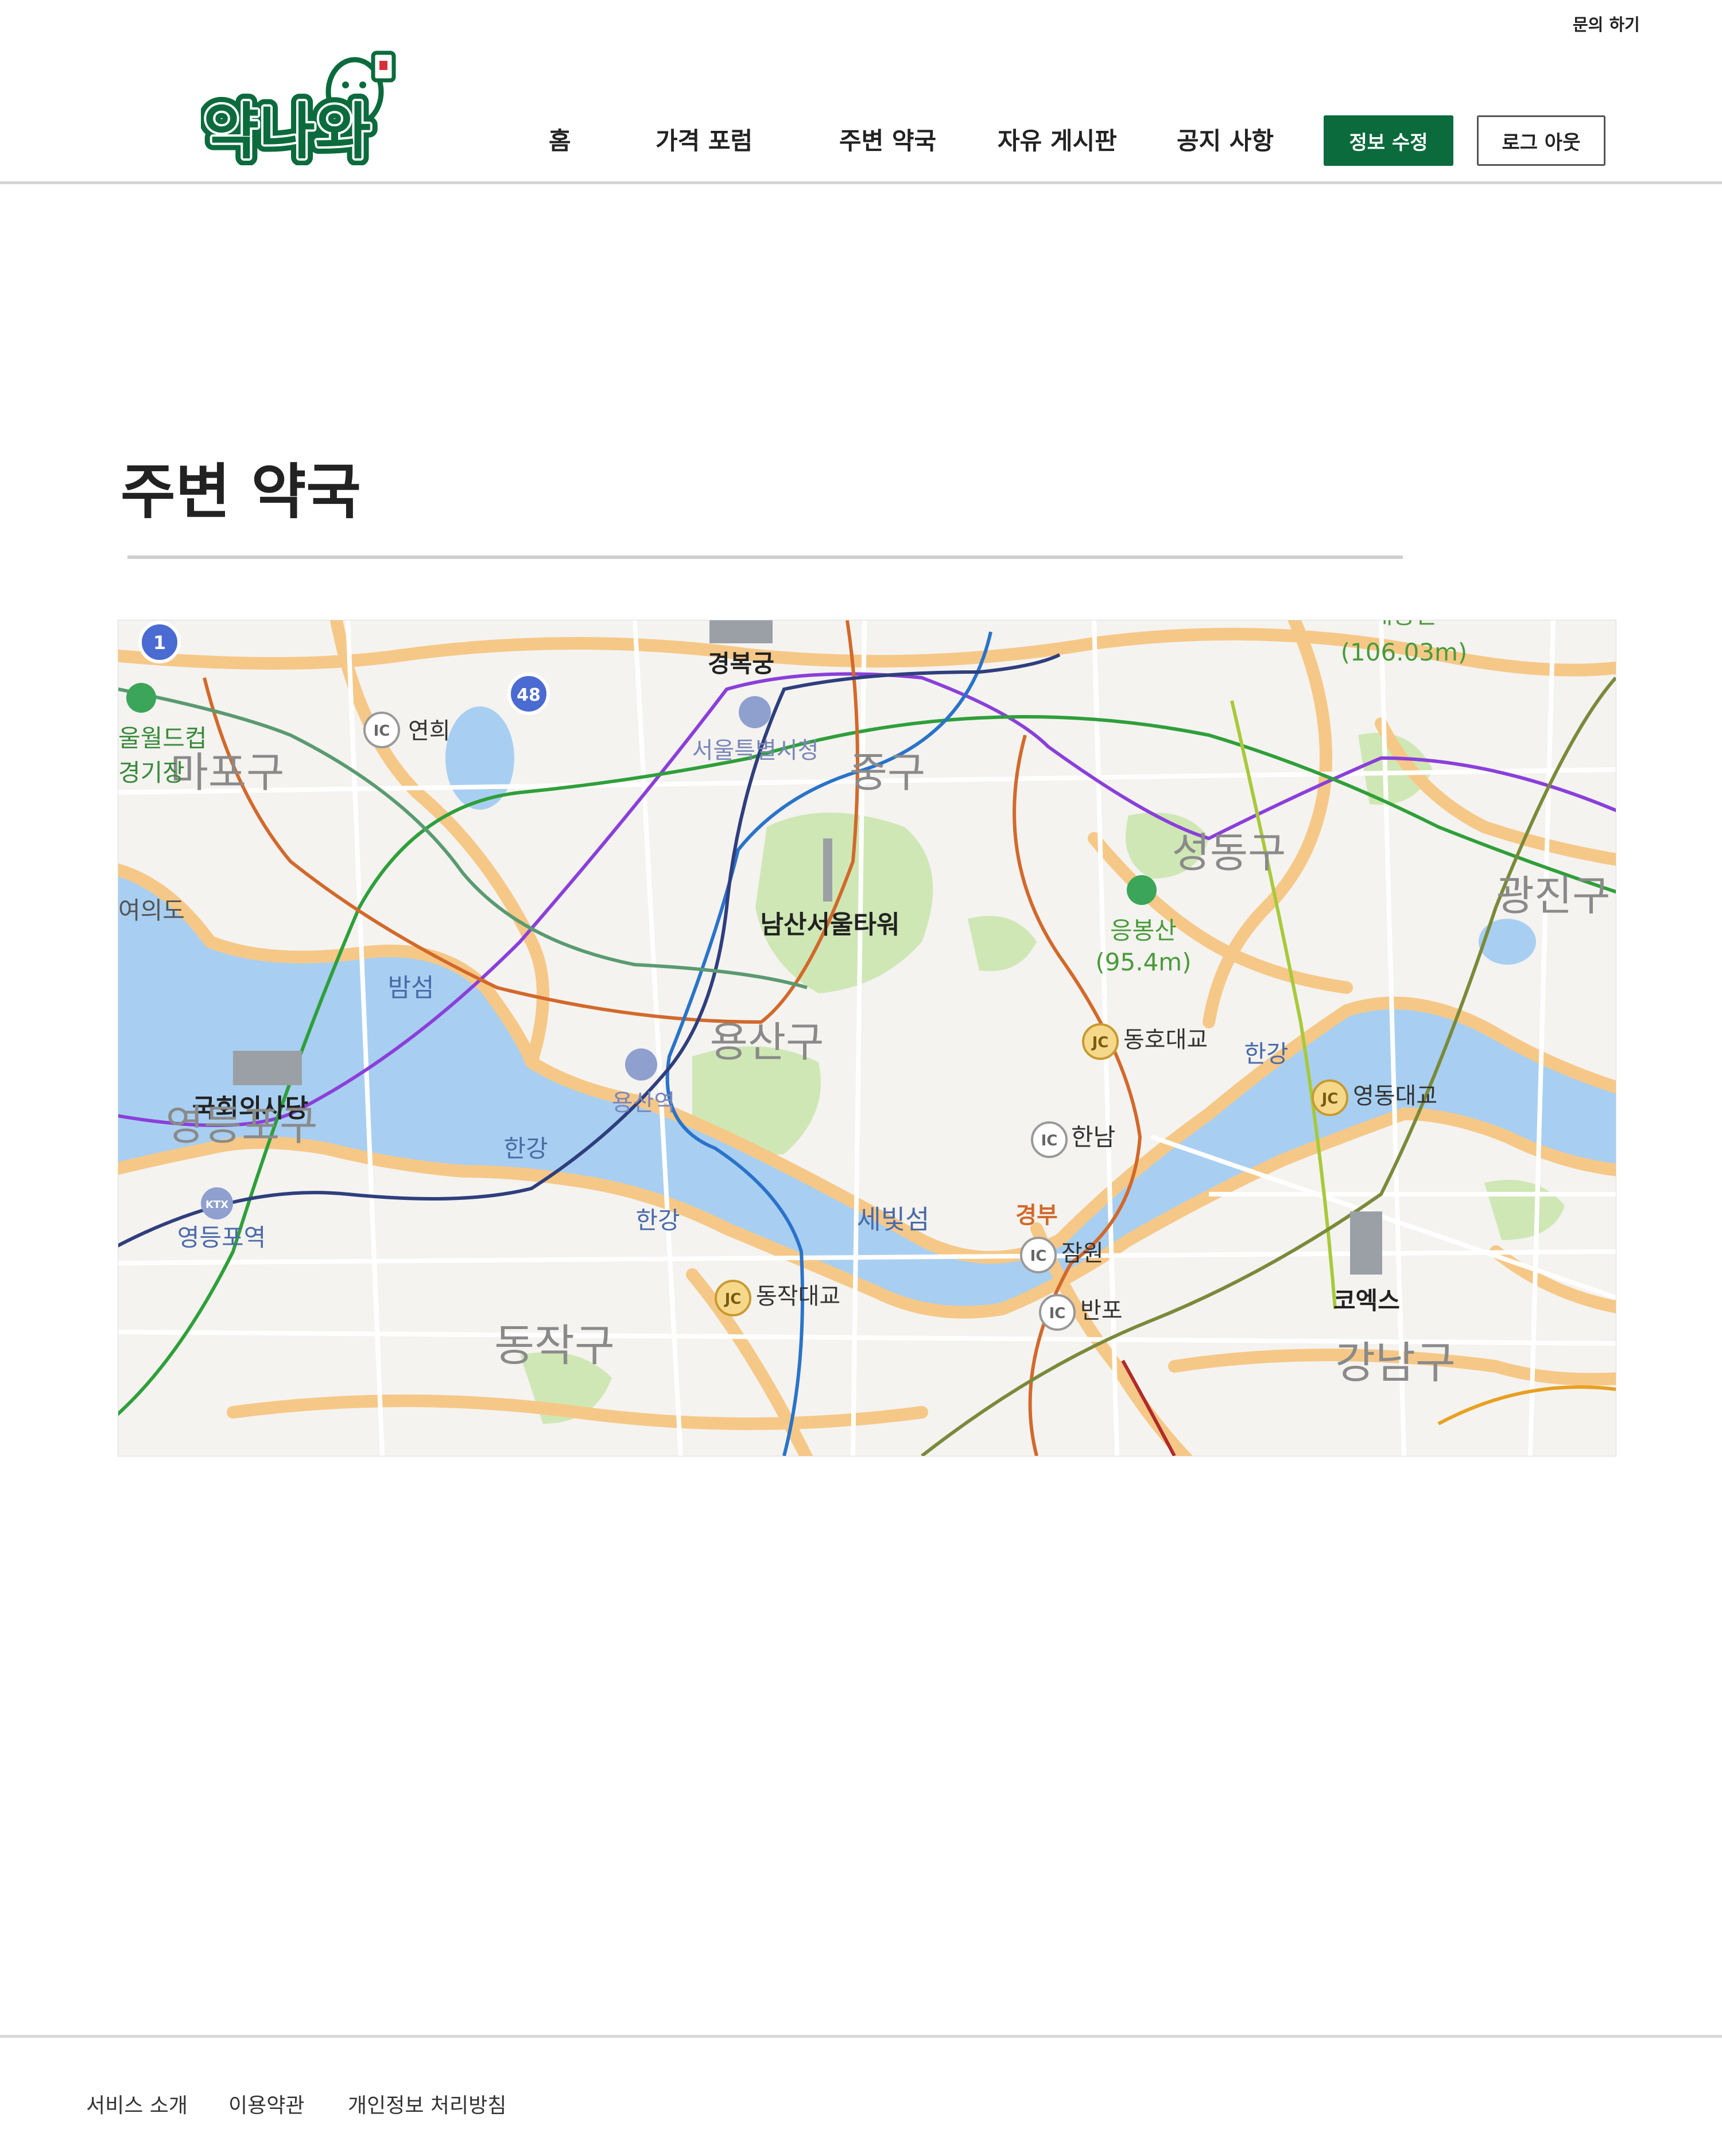  I want to click on svg-text: 성동구, so click(1229, 853).